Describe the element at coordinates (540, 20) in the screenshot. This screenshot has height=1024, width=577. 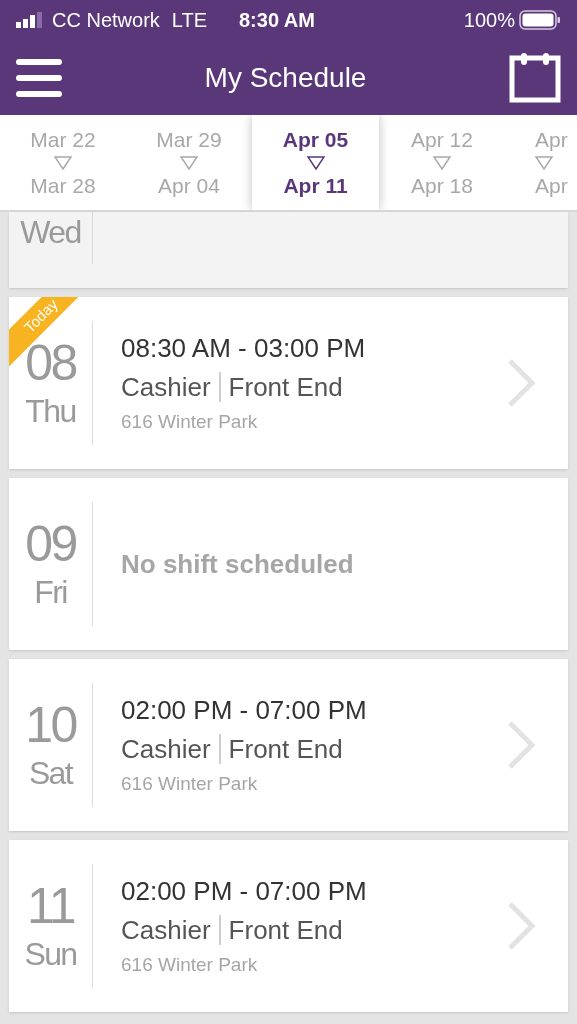
I see `battery-icon` at that location.